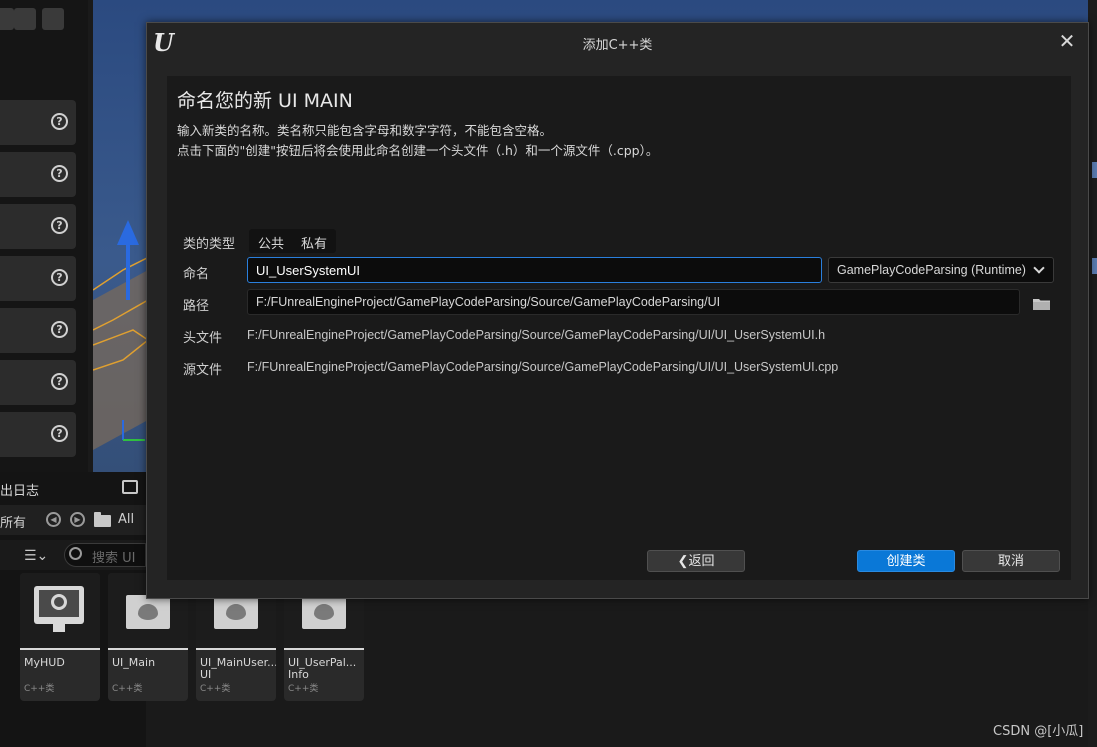 The height and width of the screenshot is (747, 1097). I want to click on asset-name: UI_Main, so click(134, 662).